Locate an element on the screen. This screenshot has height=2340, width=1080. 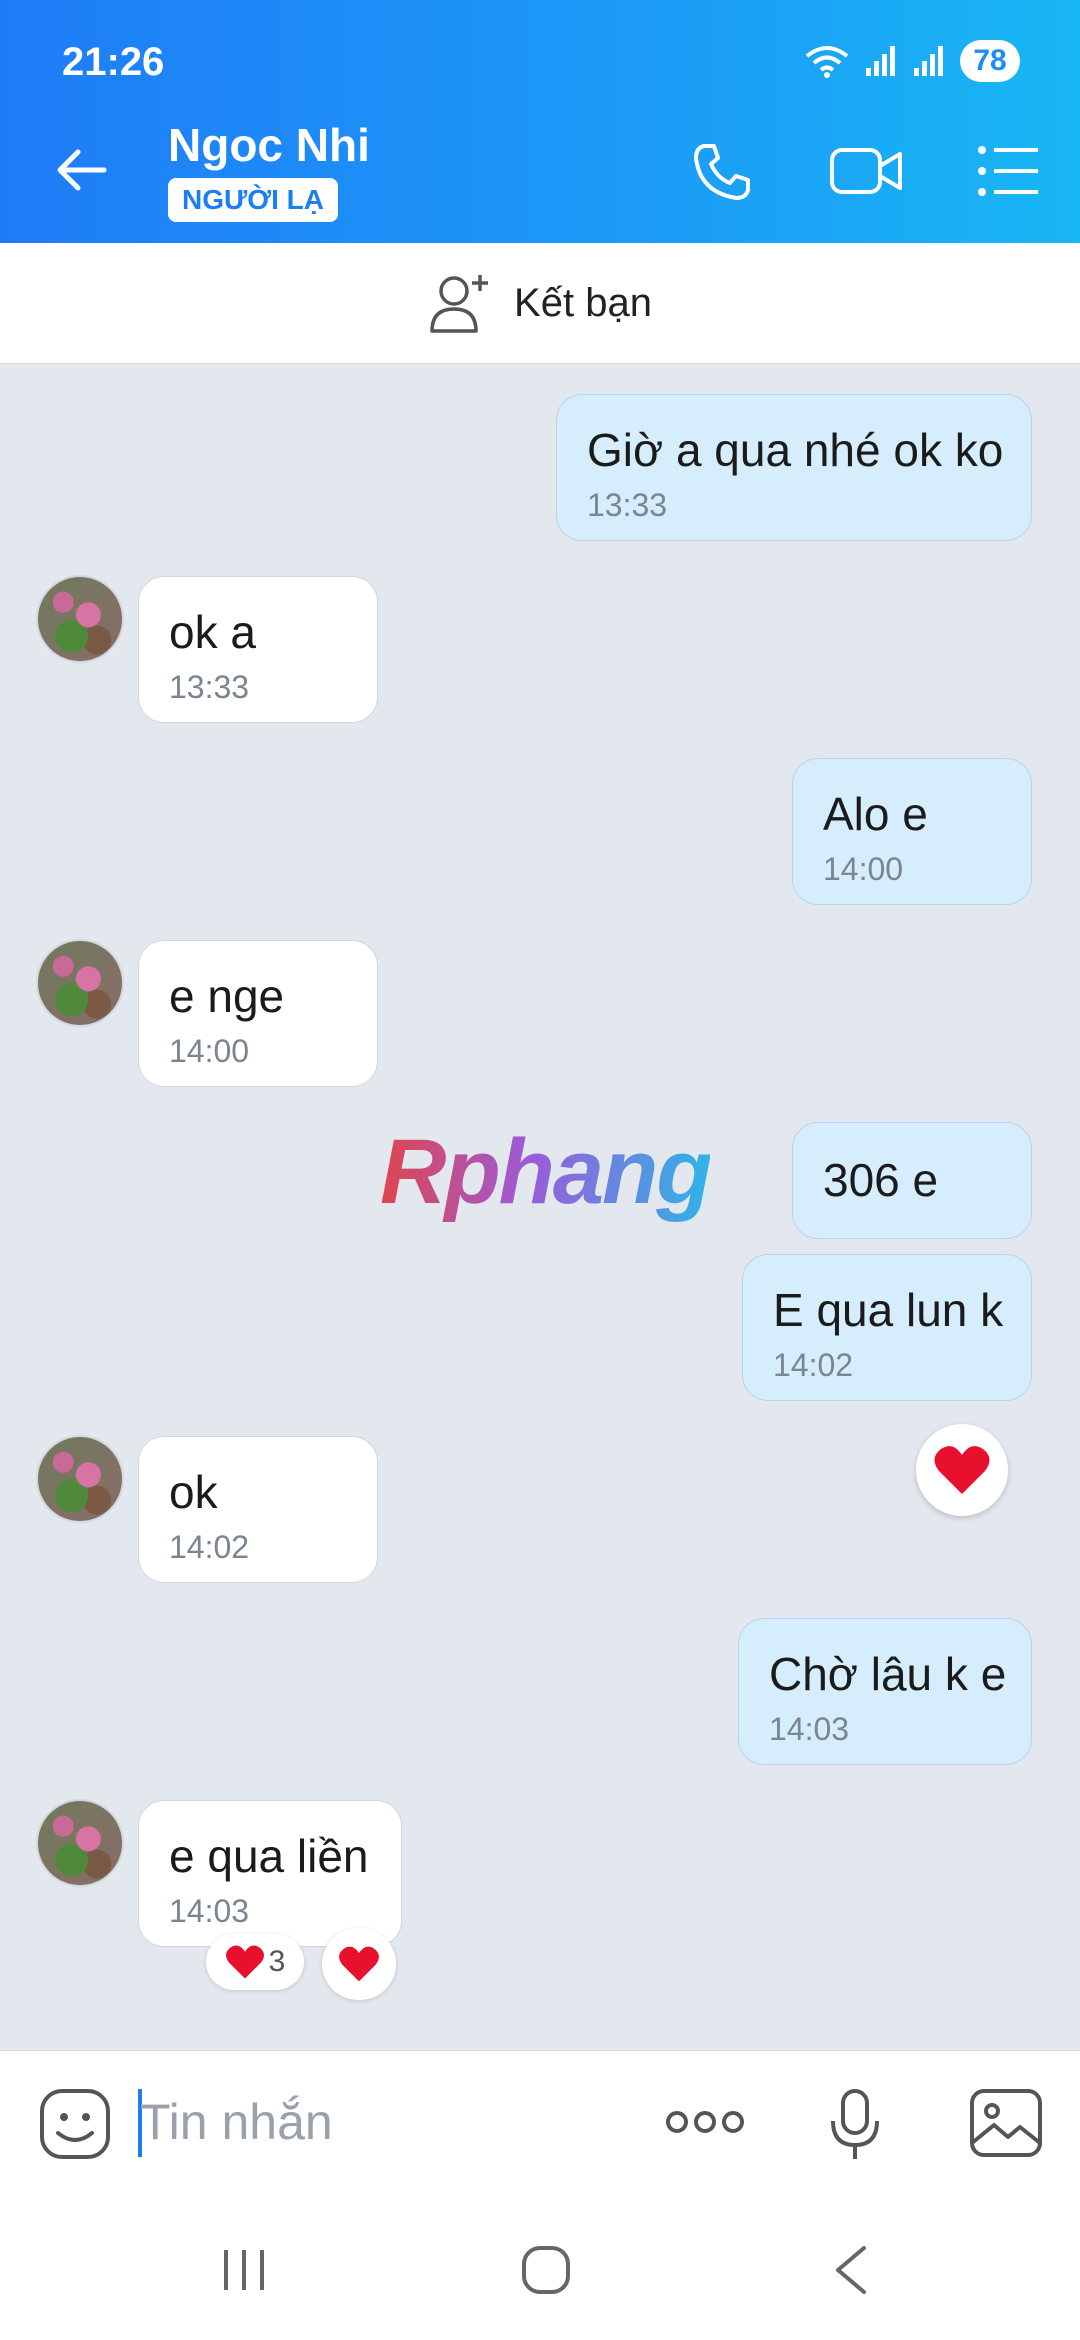
message-composer: Tin nhắn is located at coordinates (540, 2124).